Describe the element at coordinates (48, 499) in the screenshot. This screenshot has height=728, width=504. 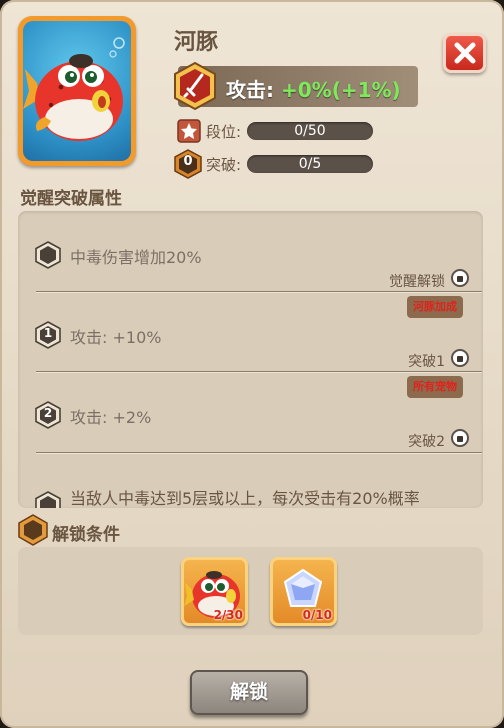
I see `level-3-hex-icon` at that location.